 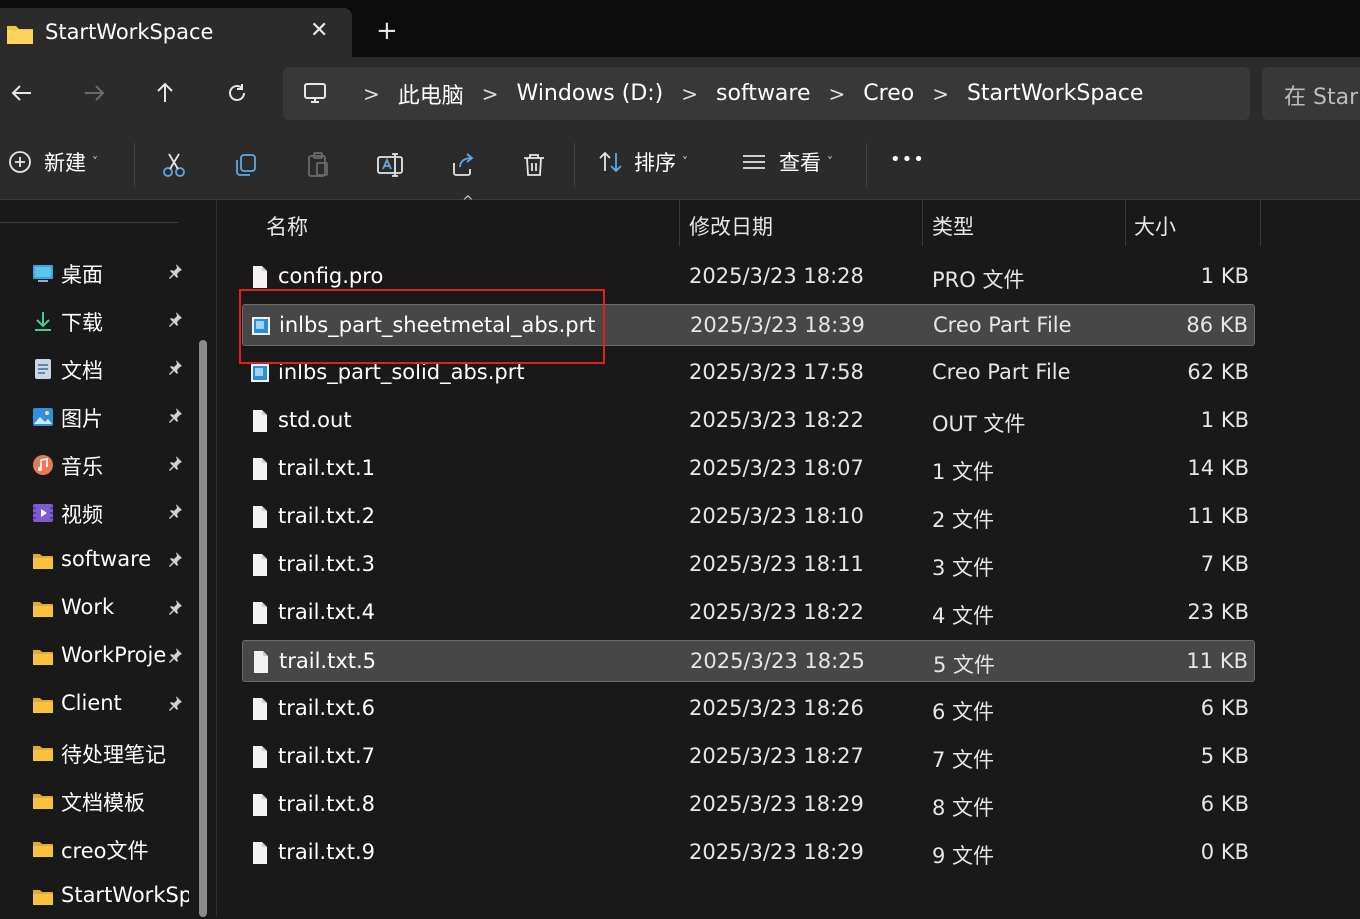 What do you see at coordinates (777, 325) in the screenshot?
I see `file-modified-date: 2025/3/23 18:39` at bounding box center [777, 325].